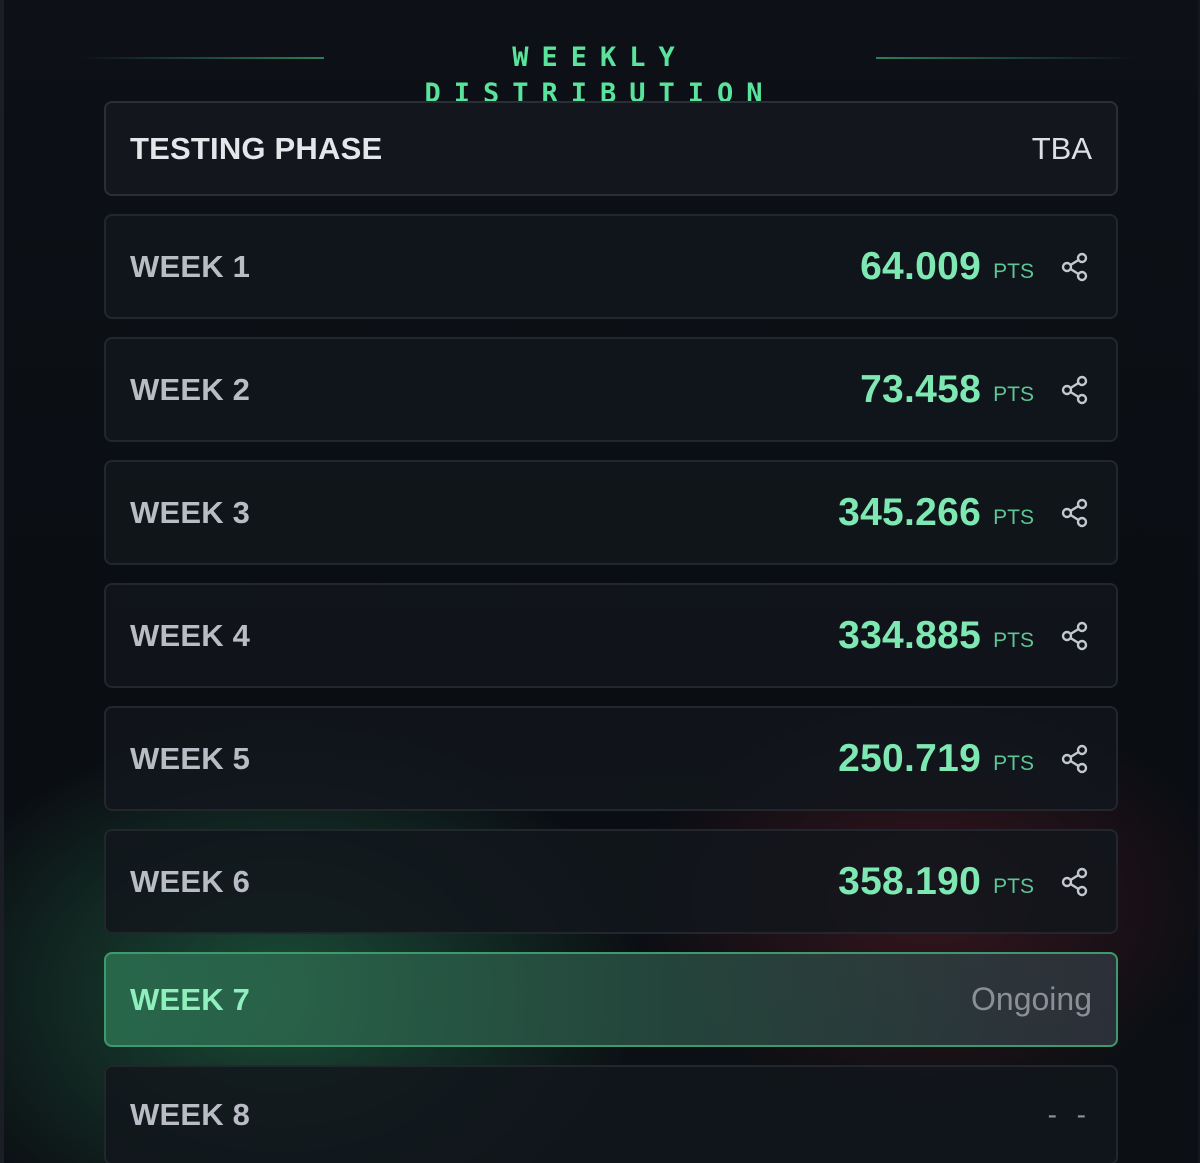  I want to click on week-row: WEEK 2 73.458 PTS, so click(611, 389).